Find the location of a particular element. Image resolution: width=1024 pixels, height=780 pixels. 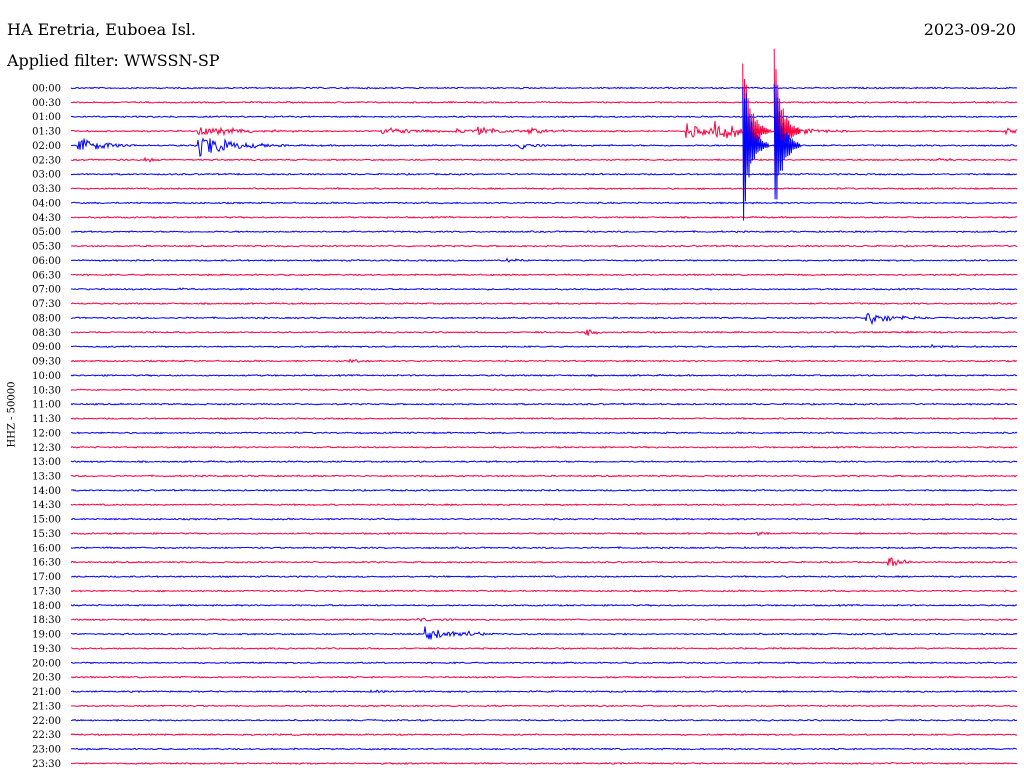

time-label-0700: 07:00 is located at coordinates (46, 290).